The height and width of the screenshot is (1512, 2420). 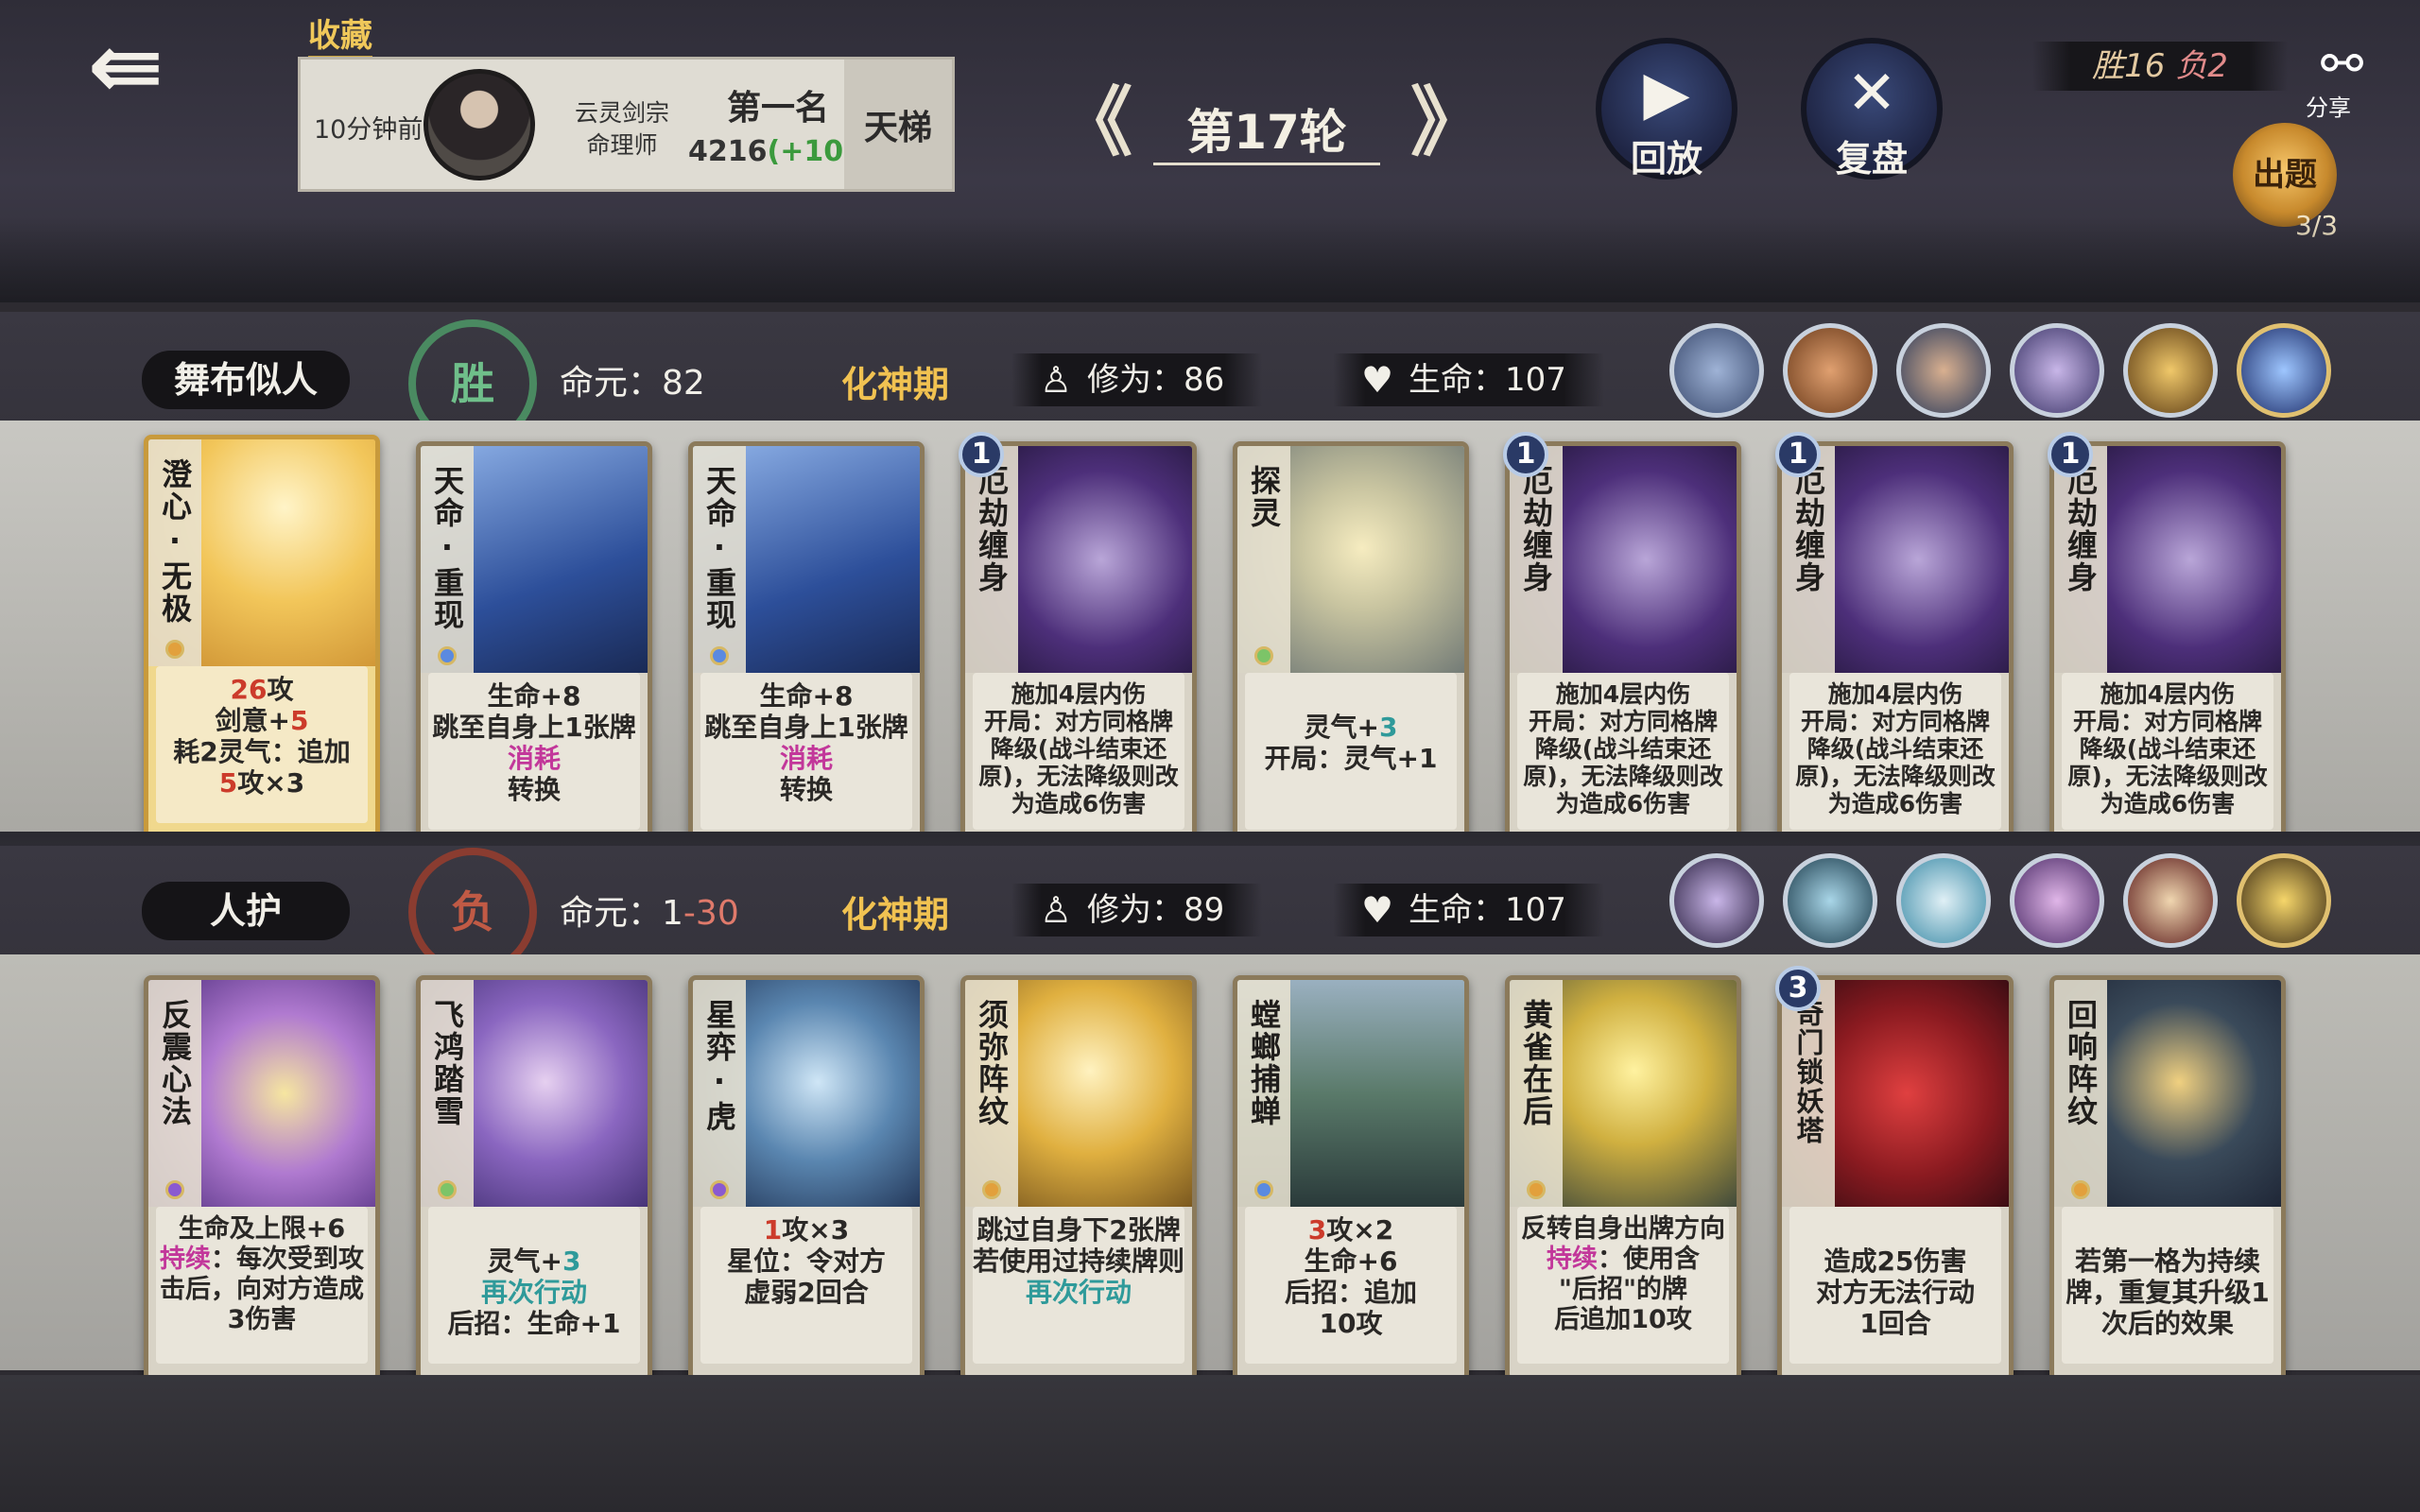 I want to click on player1-info: 舞布似人 胜 命元：82 化神期 ♙ 修为：86 ♥ 生命：107, so click(x=1210, y=380).